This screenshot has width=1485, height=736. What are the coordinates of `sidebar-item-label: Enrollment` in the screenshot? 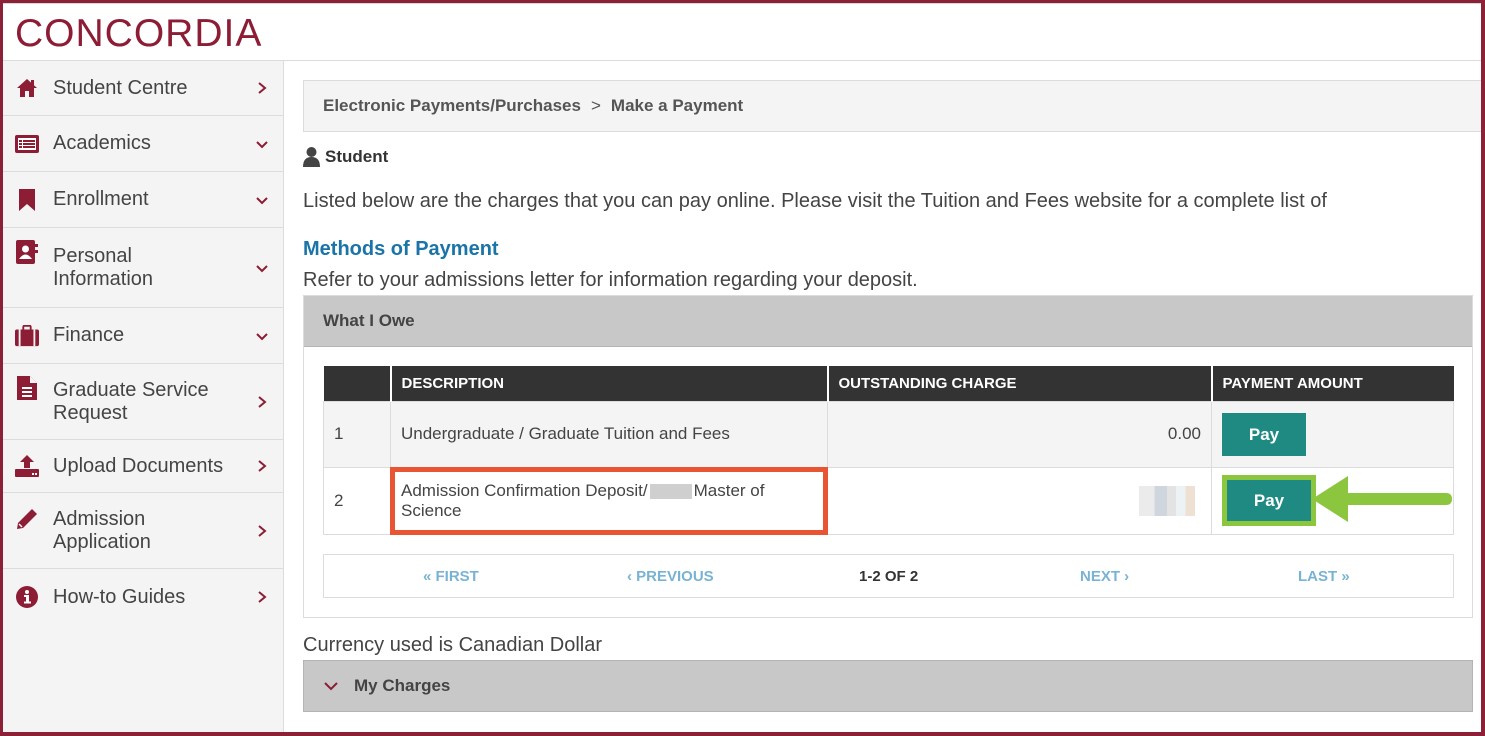 It's located at (101, 199).